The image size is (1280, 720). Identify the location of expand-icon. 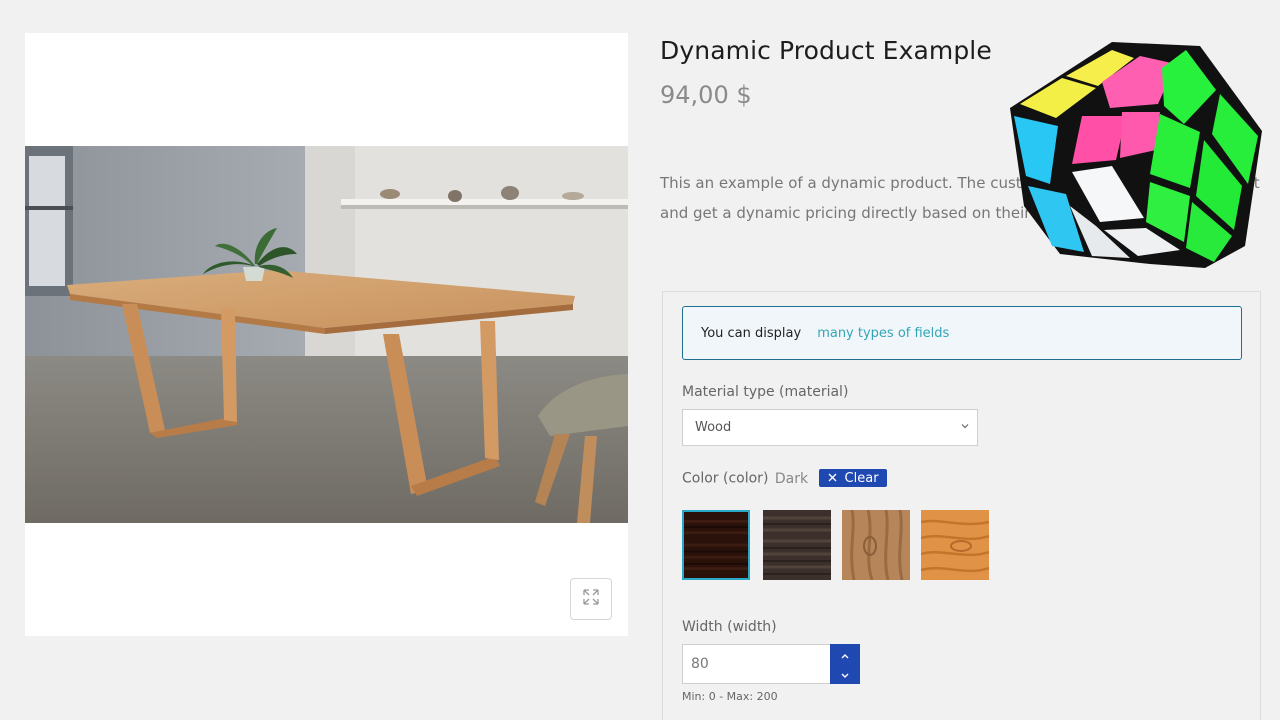
(591, 599).